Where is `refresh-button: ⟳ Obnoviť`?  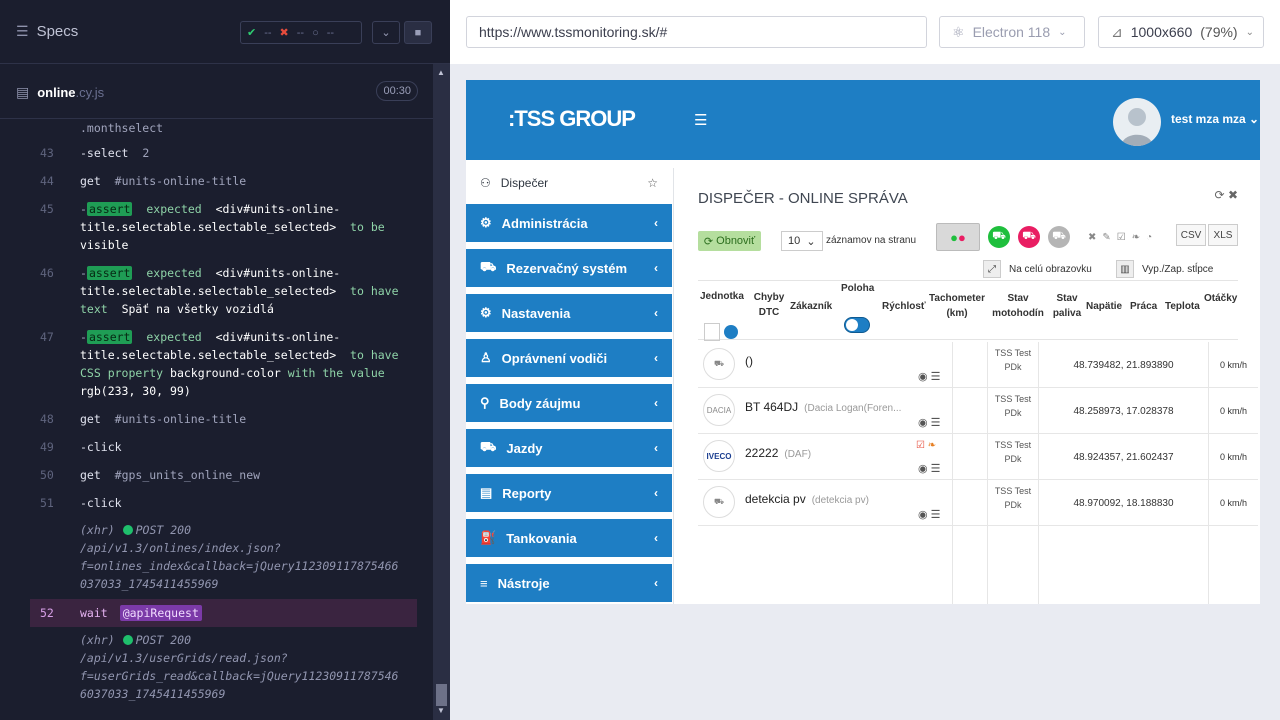
refresh-button: ⟳ Obnoviť is located at coordinates (729, 241).